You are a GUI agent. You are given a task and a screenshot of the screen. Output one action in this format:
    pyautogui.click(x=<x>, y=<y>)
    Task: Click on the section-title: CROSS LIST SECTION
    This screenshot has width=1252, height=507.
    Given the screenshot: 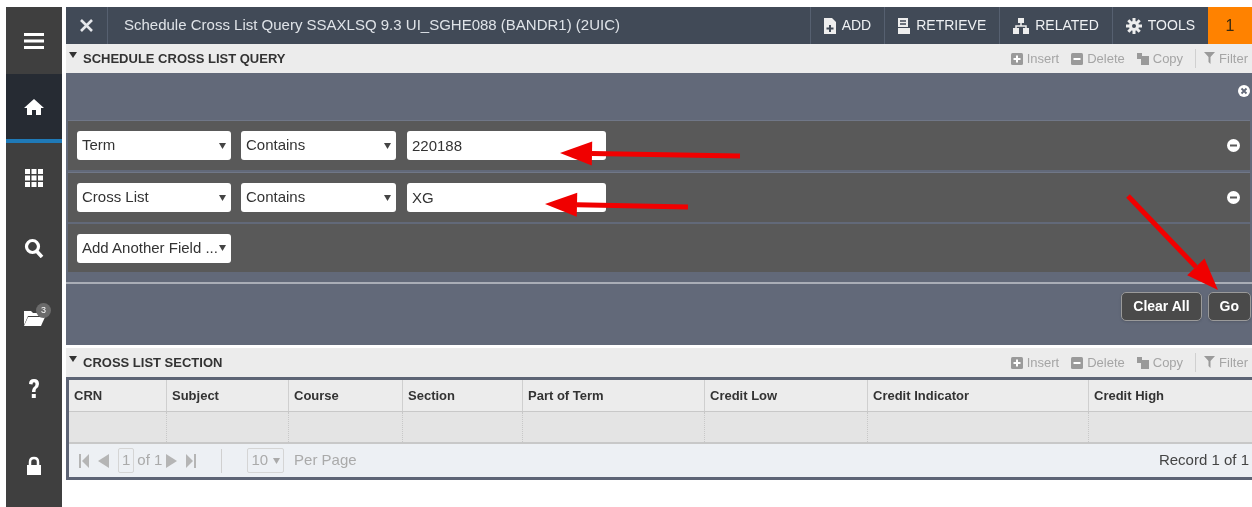 What is the action you would take?
    pyautogui.click(x=153, y=362)
    